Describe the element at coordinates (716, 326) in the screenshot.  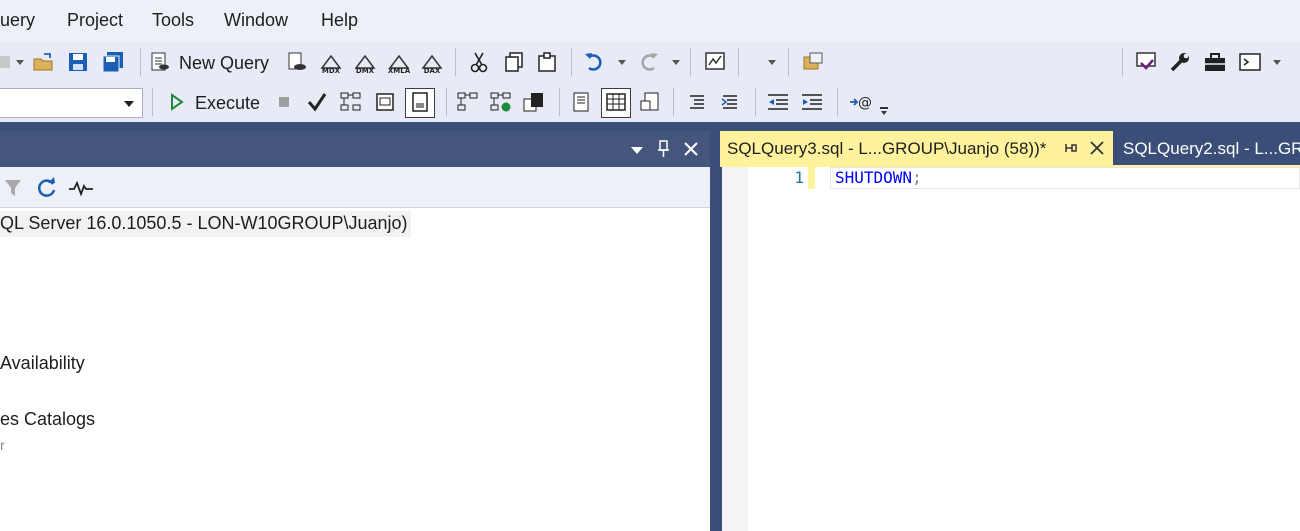
I see `panel-splitter` at that location.